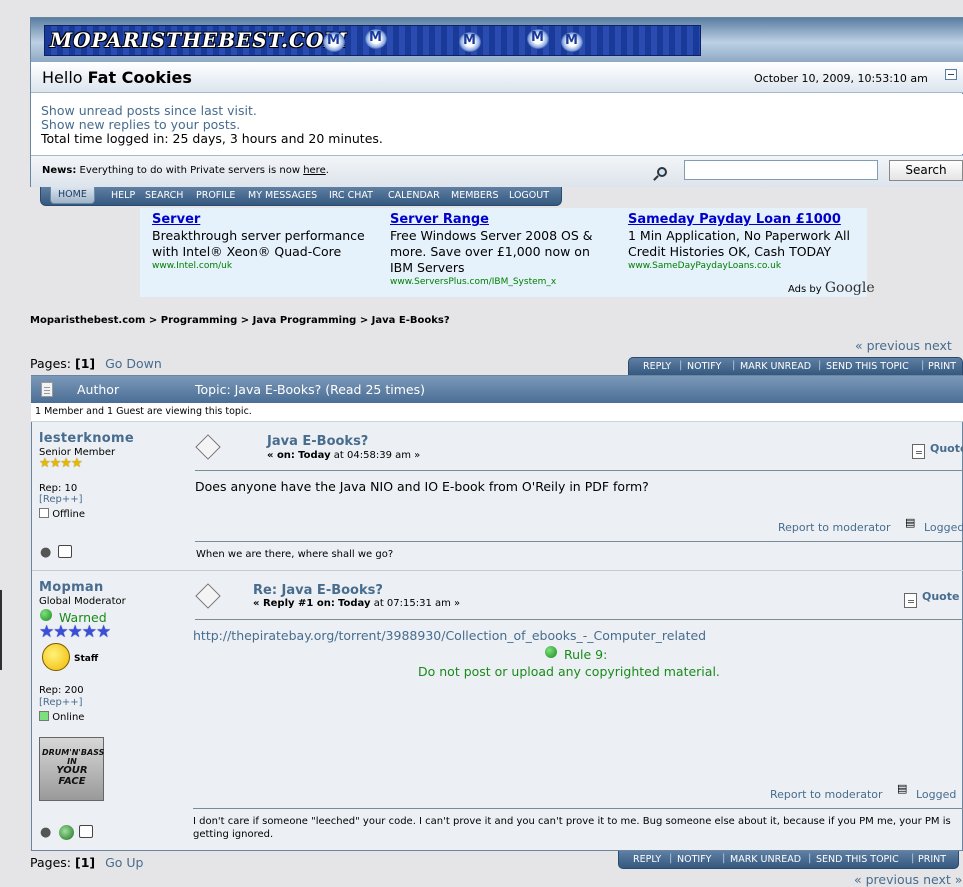 The width and height of the screenshot is (963, 887). What do you see at coordinates (86, 659) in the screenshot?
I see `staff-badge: Staff` at bounding box center [86, 659].